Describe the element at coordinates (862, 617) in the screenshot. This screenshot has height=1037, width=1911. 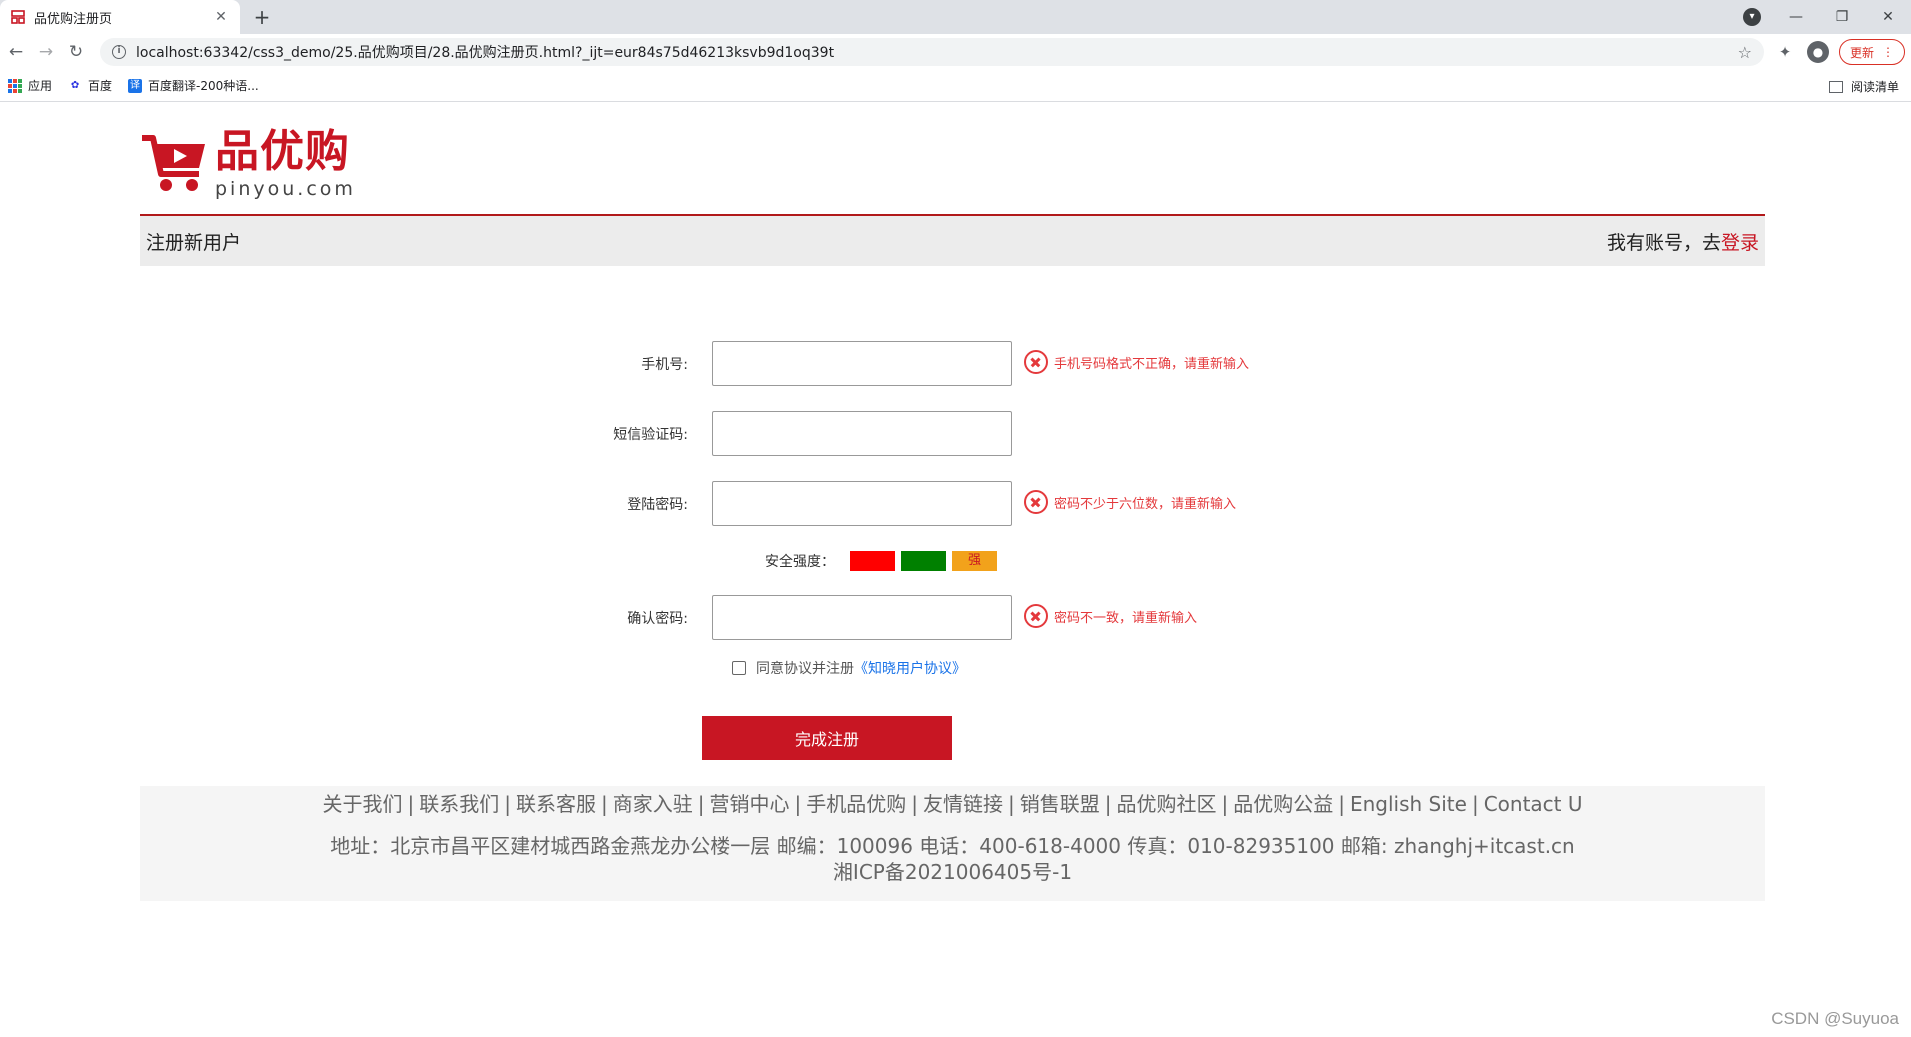
I see `confirm-password-input` at that location.